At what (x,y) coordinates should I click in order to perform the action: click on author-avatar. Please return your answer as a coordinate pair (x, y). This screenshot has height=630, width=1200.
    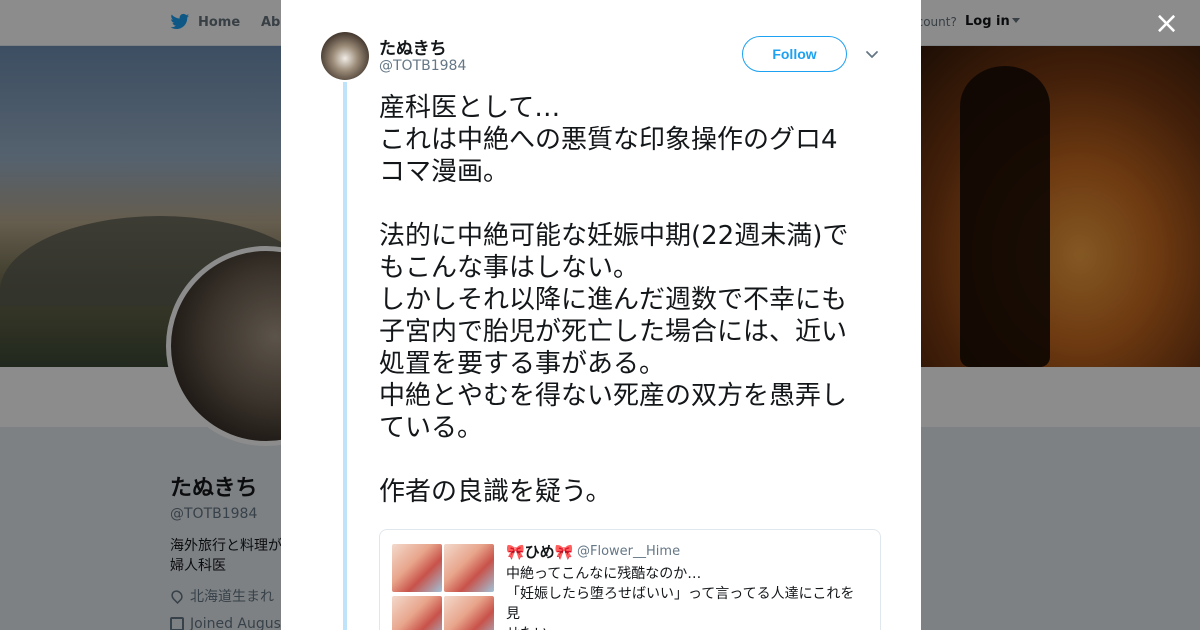
    Looking at the image, I should click on (345, 56).